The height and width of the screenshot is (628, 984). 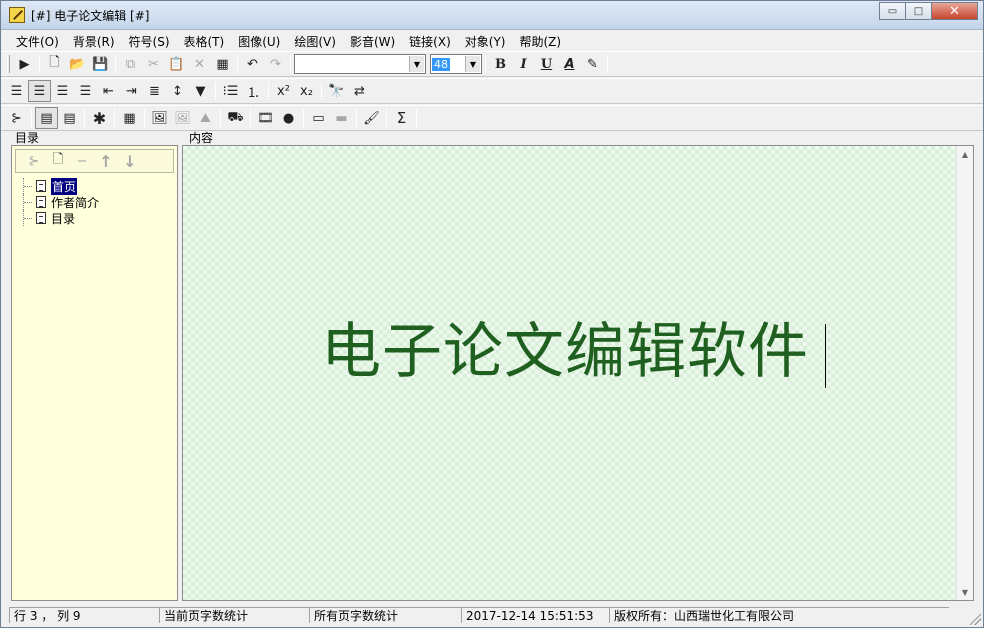 What do you see at coordinates (315, 41) in the screenshot?
I see `menu-draw: 绘图(V)` at bounding box center [315, 41].